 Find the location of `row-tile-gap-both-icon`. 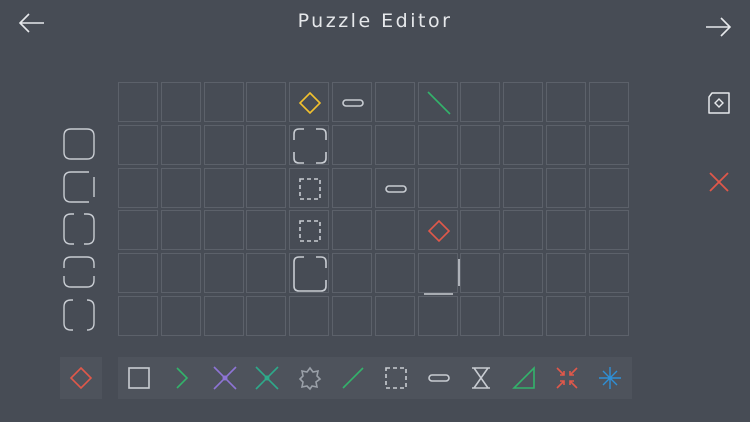

row-tile-gap-both-icon is located at coordinates (79, 229).